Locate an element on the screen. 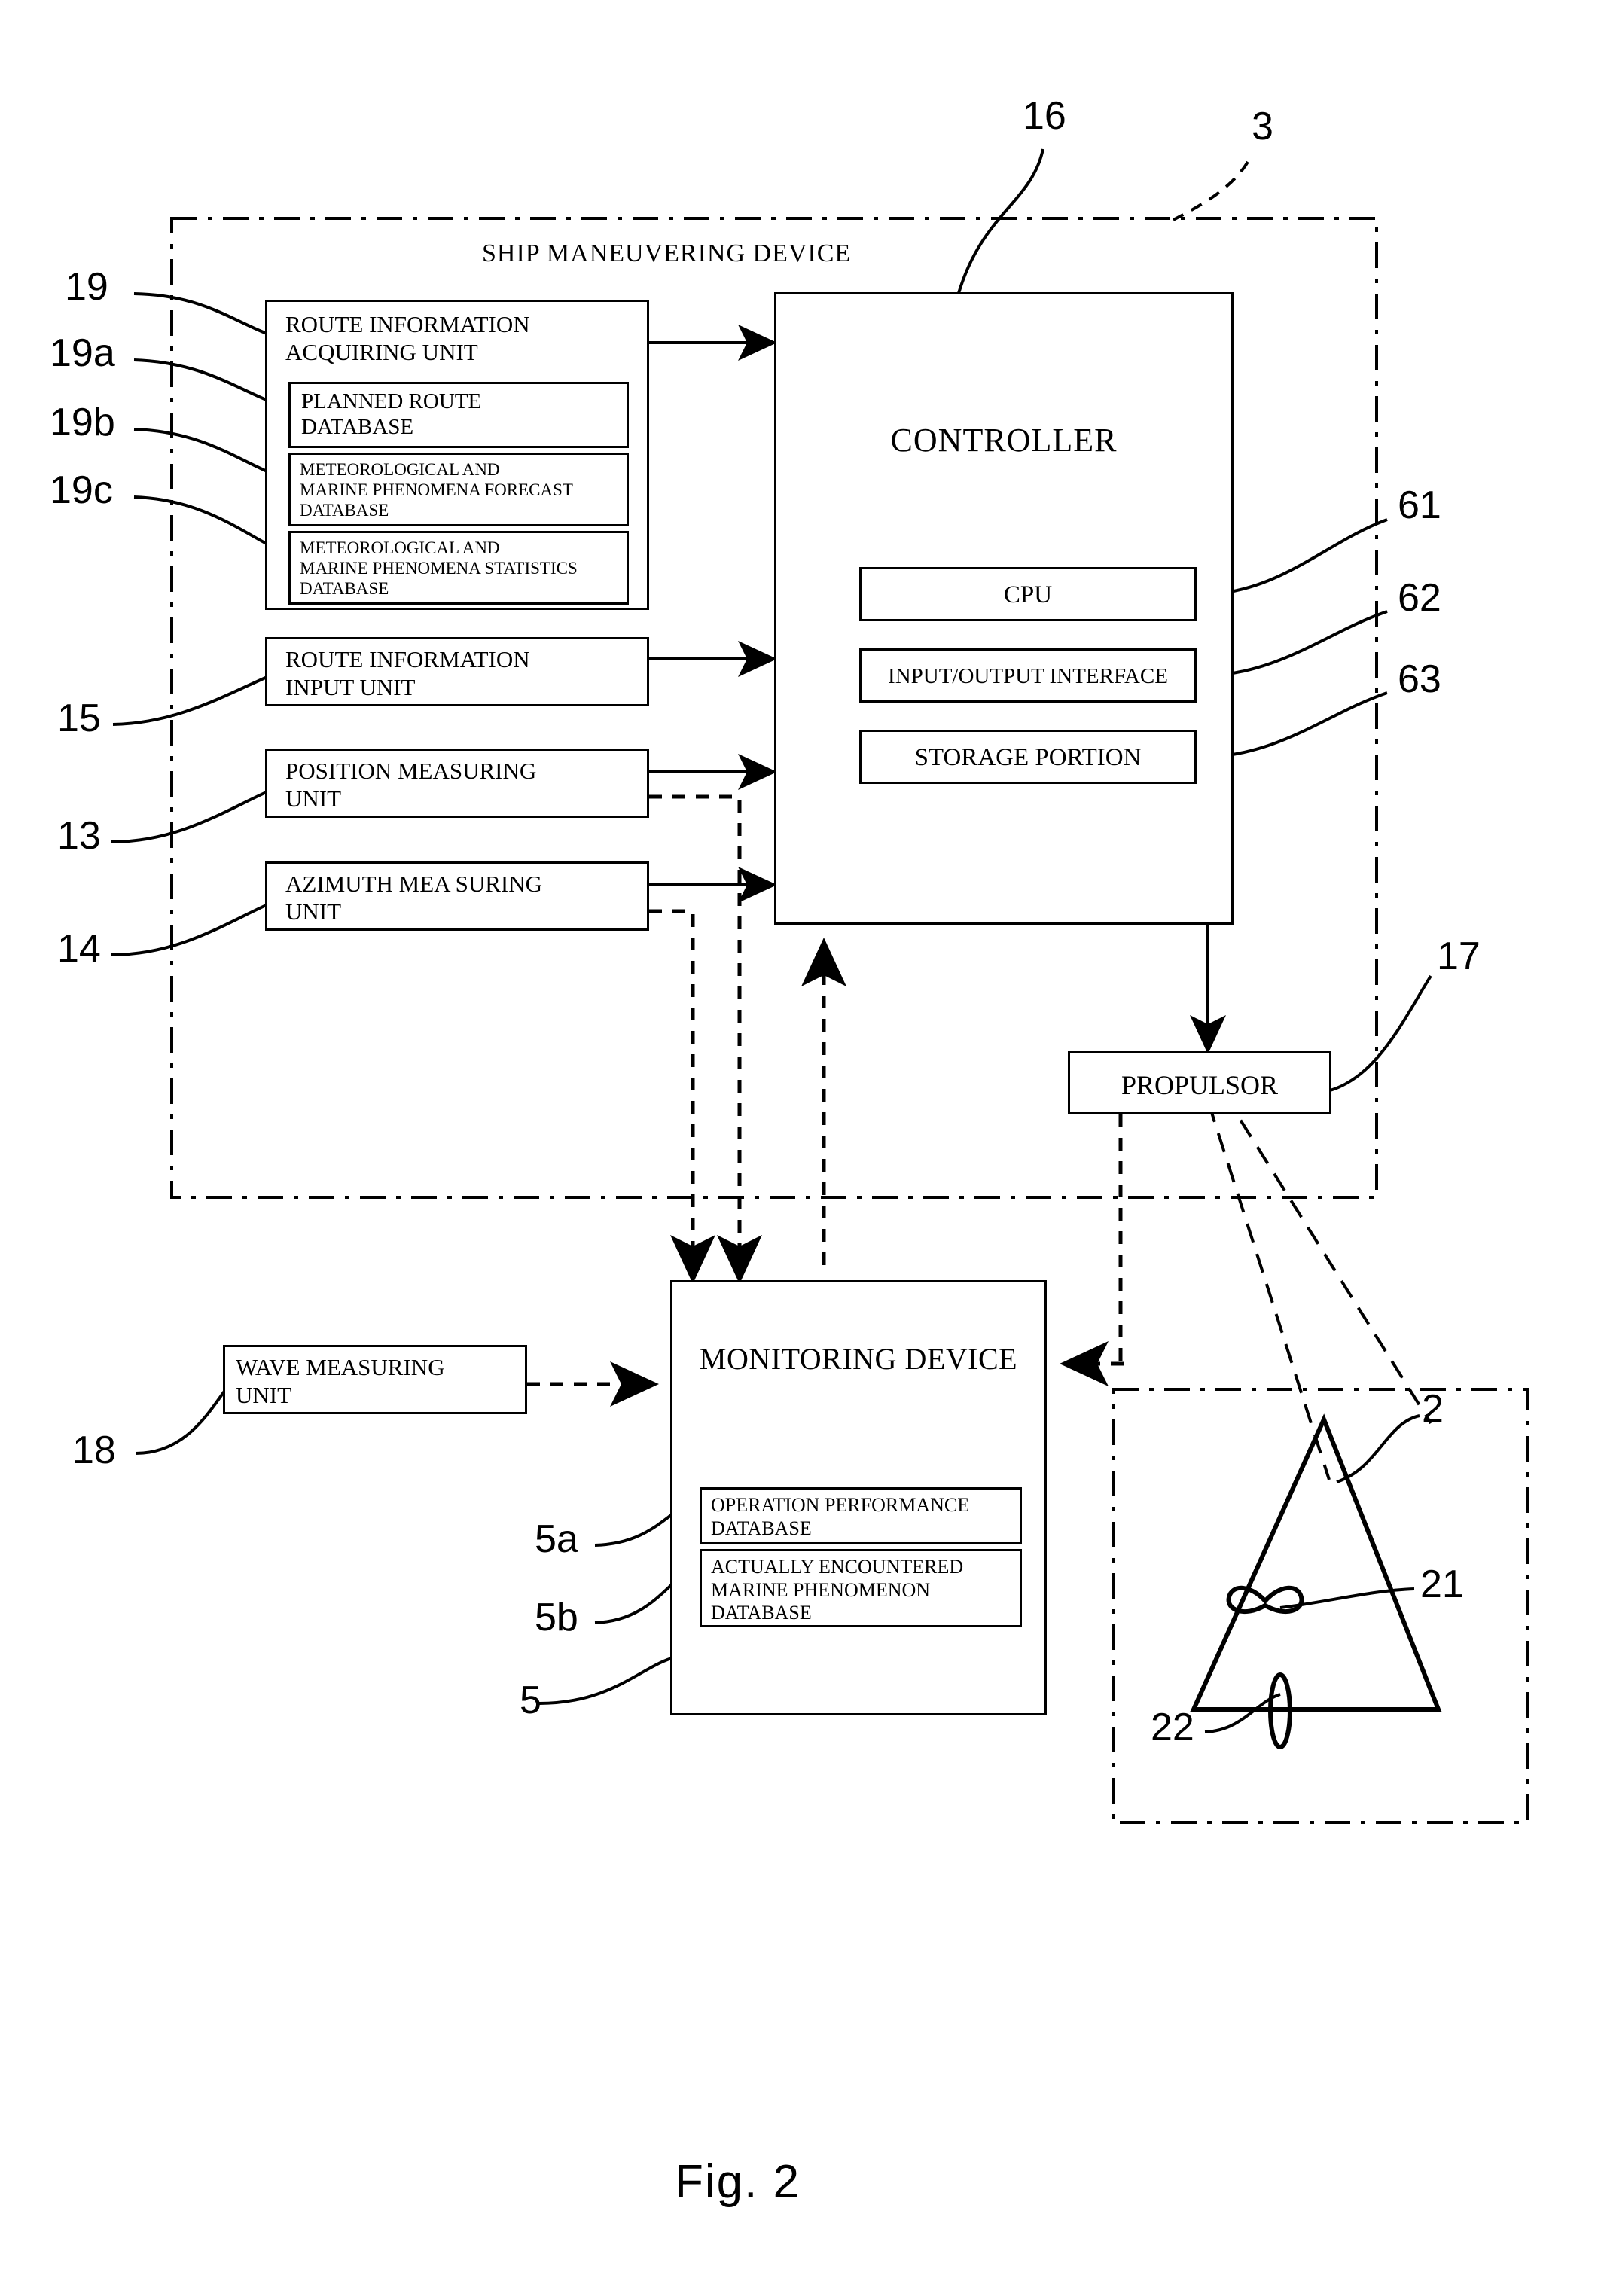  ref-19c: 19c is located at coordinates (82, 490).